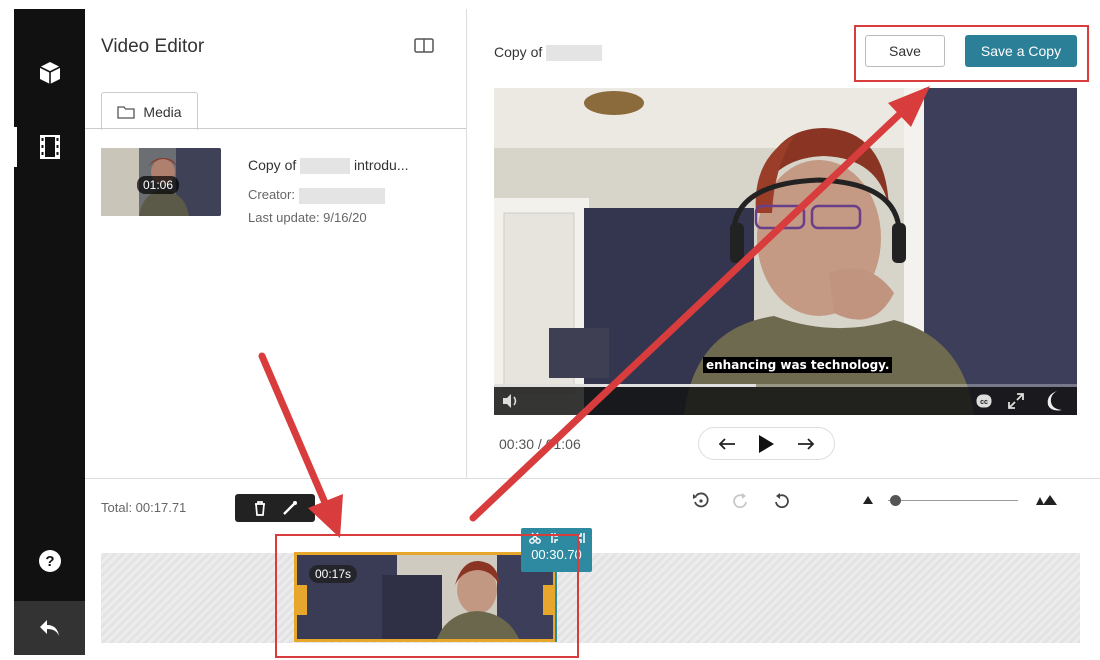  What do you see at coordinates (300, 445) in the screenshot?
I see `arrow-to-clip` at bounding box center [300, 445].